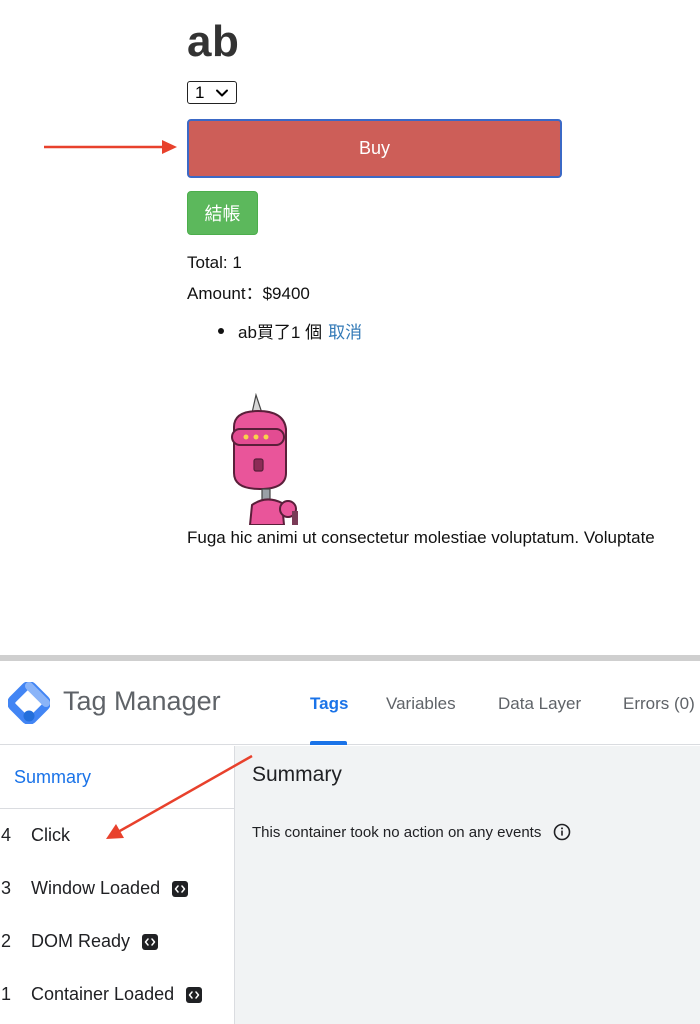 This screenshot has height=1024, width=700. What do you see at coordinates (50, 835) in the screenshot?
I see `event-label: Click` at bounding box center [50, 835].